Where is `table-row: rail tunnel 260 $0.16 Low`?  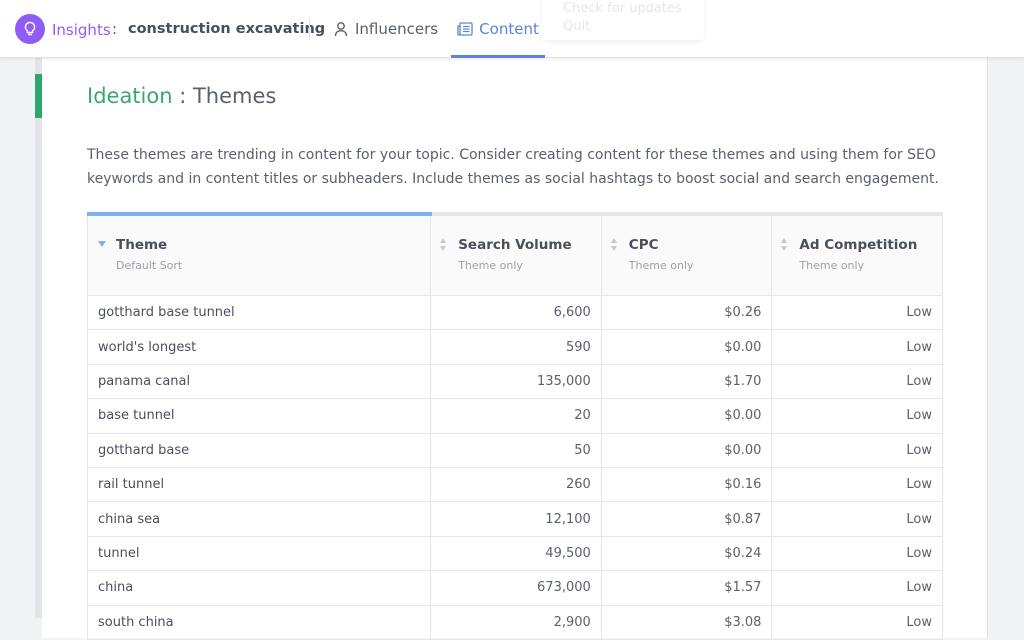 table-row: rail tunnel 260 $0.16 Low is located at coordinates (515, 485).